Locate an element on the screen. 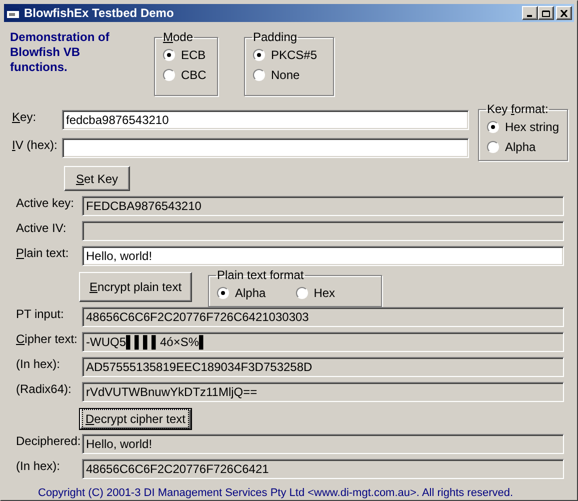 The image size is (578, 501). readonly-field: AD57555135819EEC189034F3D753258D is located at coordinates (323, 367).